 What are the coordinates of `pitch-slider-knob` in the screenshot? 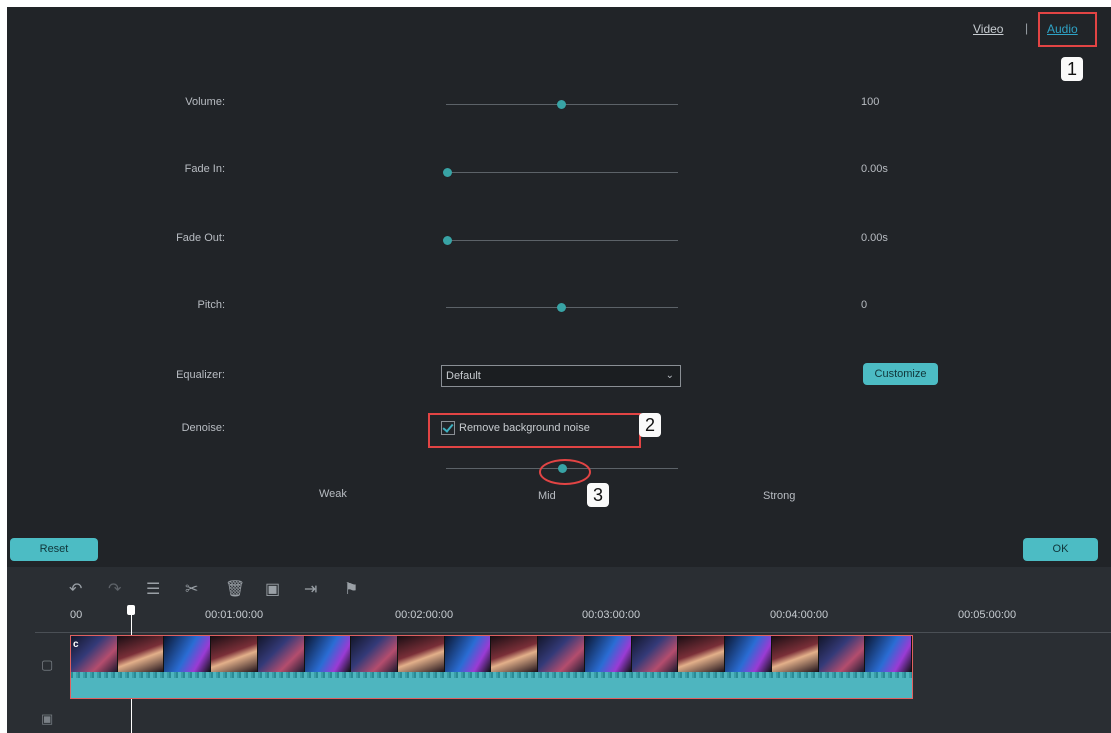 It's located at (561, 307).